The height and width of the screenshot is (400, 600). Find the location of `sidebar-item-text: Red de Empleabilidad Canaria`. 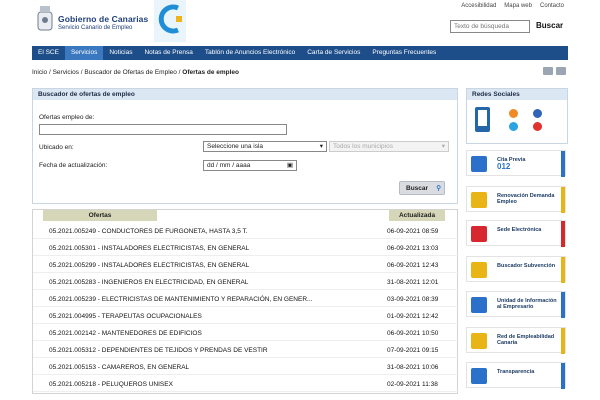

sidebar-item-text: Red de Empleabilidad Canaria is located at coordinates (526, 340).